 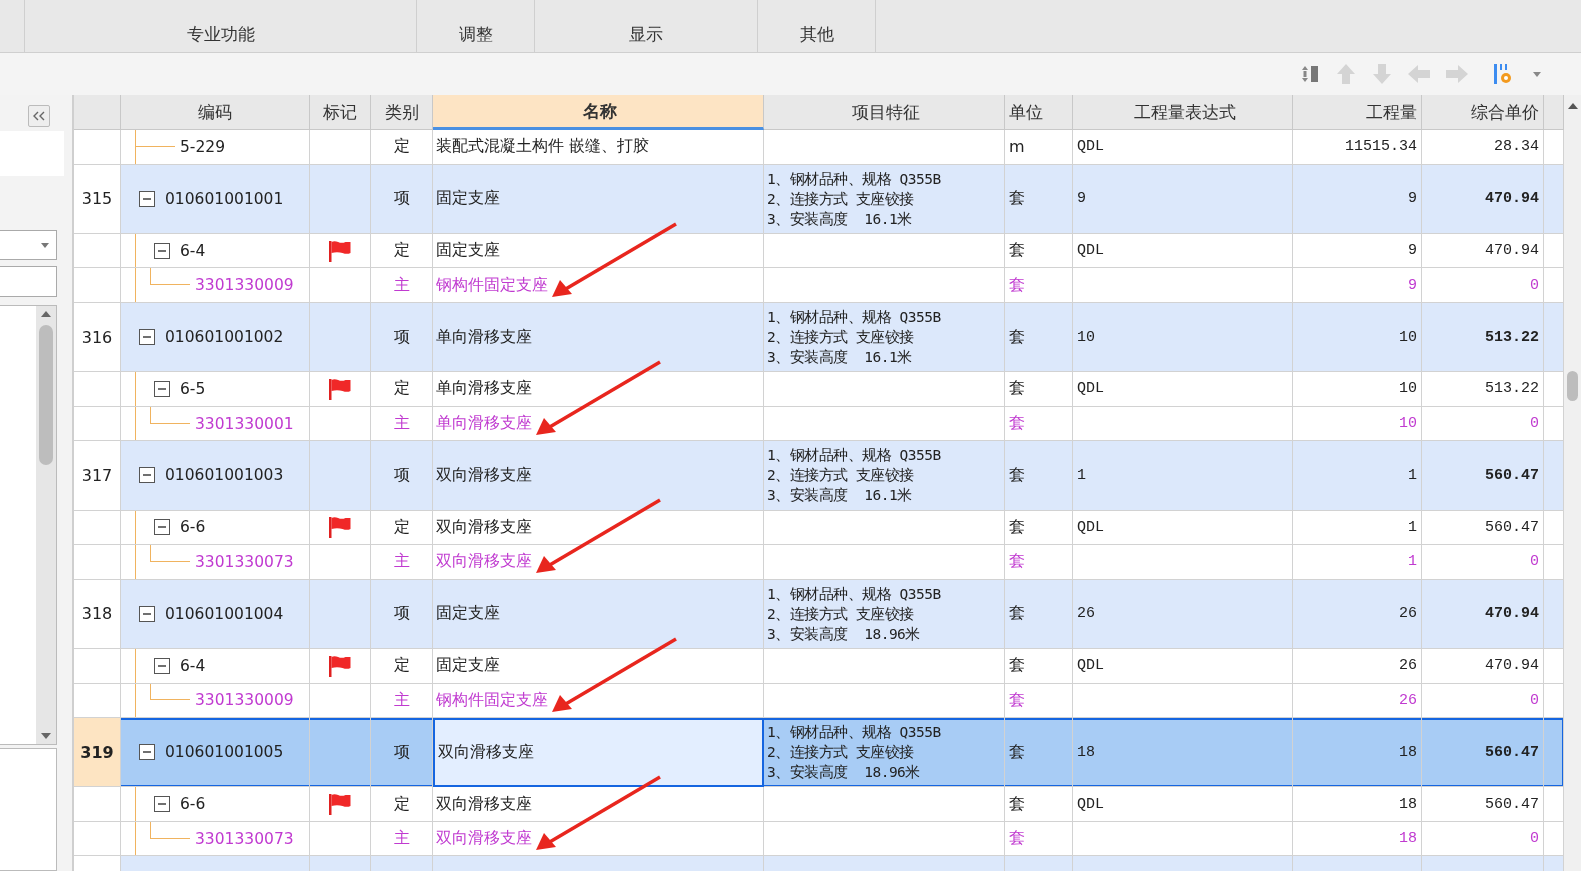 What do you see at coordinates (97, 199) in the screenshot?
I see `table-cell: 315` at bounding box center [97, 199].